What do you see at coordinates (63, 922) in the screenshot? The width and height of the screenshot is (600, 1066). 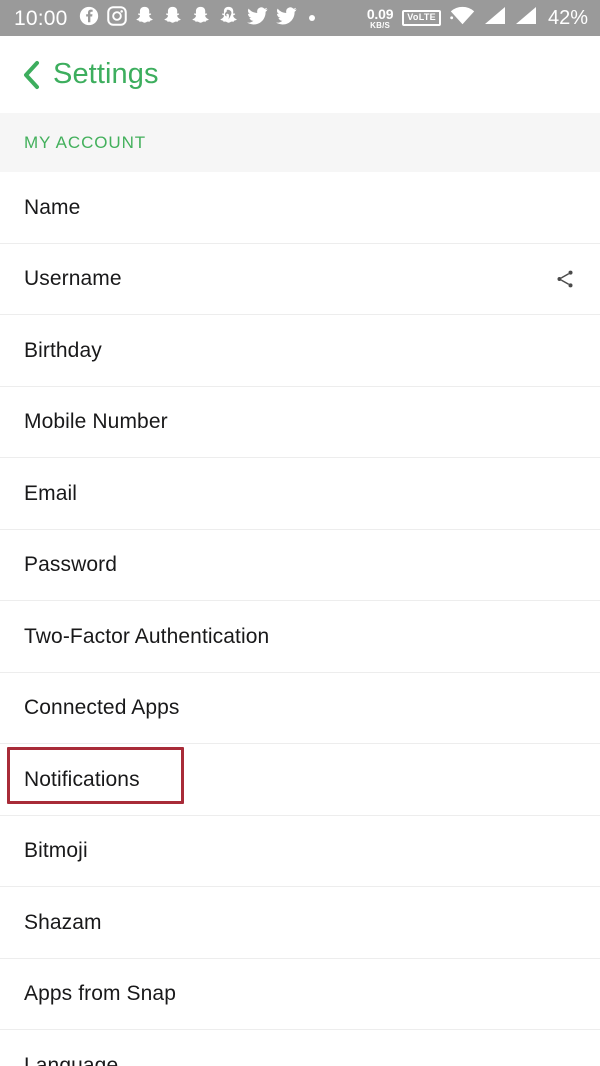 I see `settings-row-label: Shazam` at bounding box center [63, 922].